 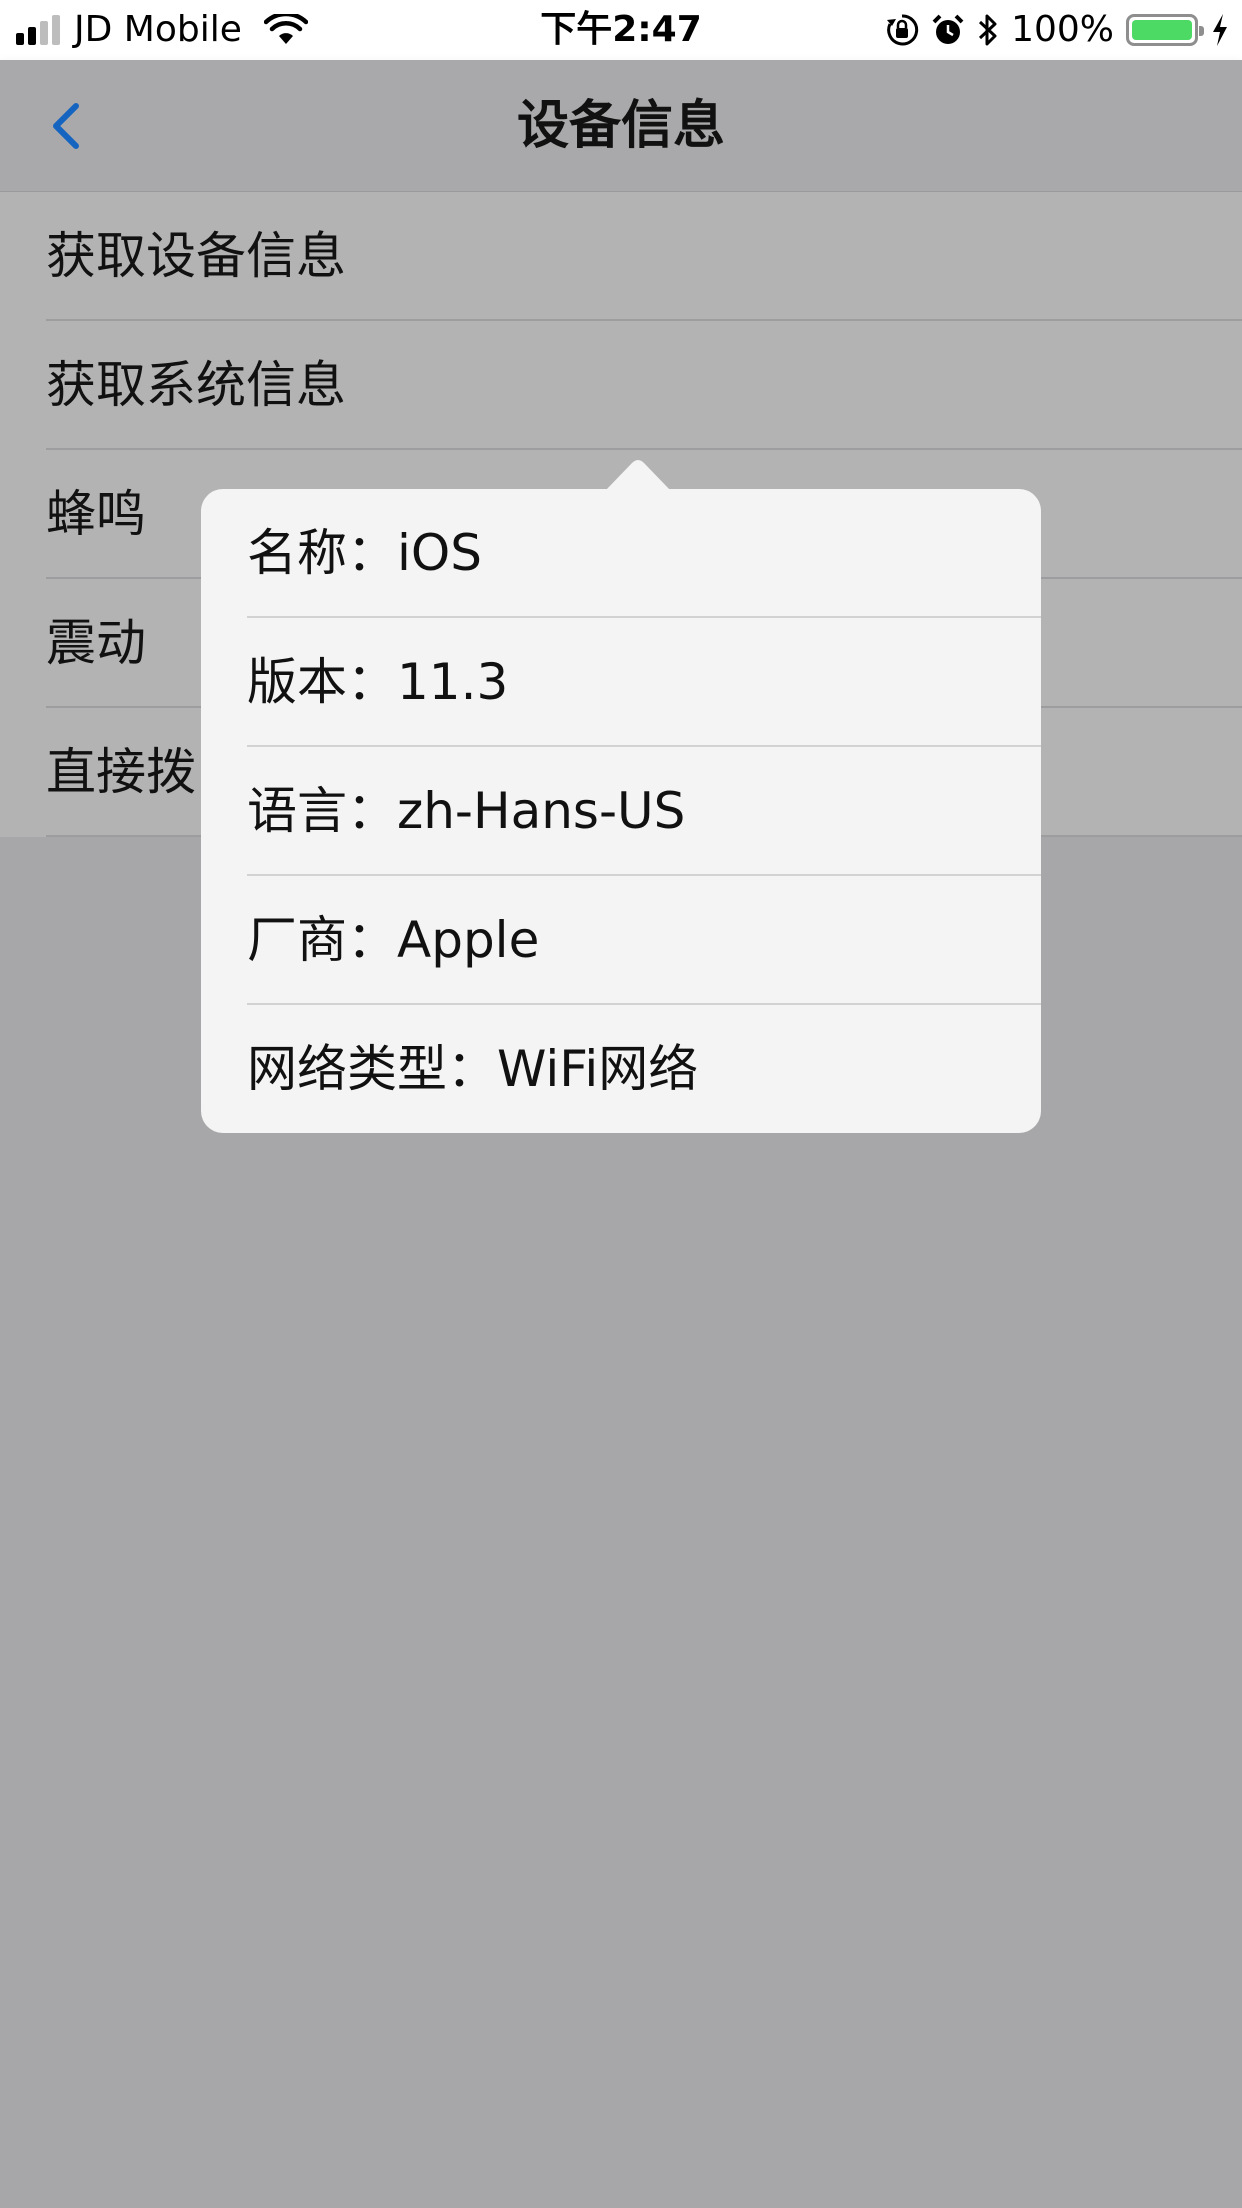 What do you see at coordinates (621, 553) in the screenshot?
I see `popover-row-name: 名称：iOS` at bounding box center [621, 553].